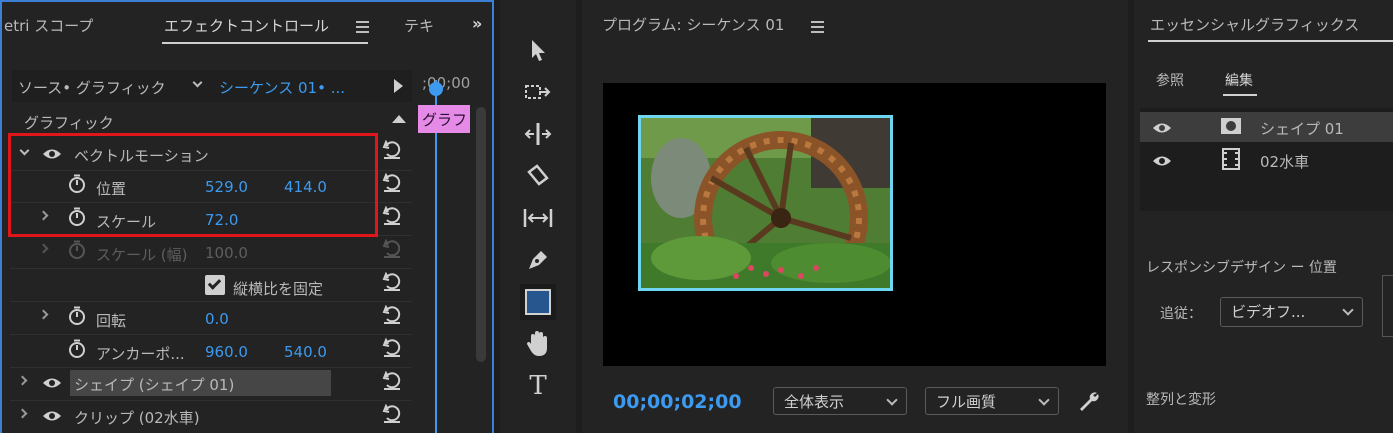  What do you see at coordinates (1170, 80) in the screenshot?
I see `tab-browse: 参照` at bounding box center [1170, 80].